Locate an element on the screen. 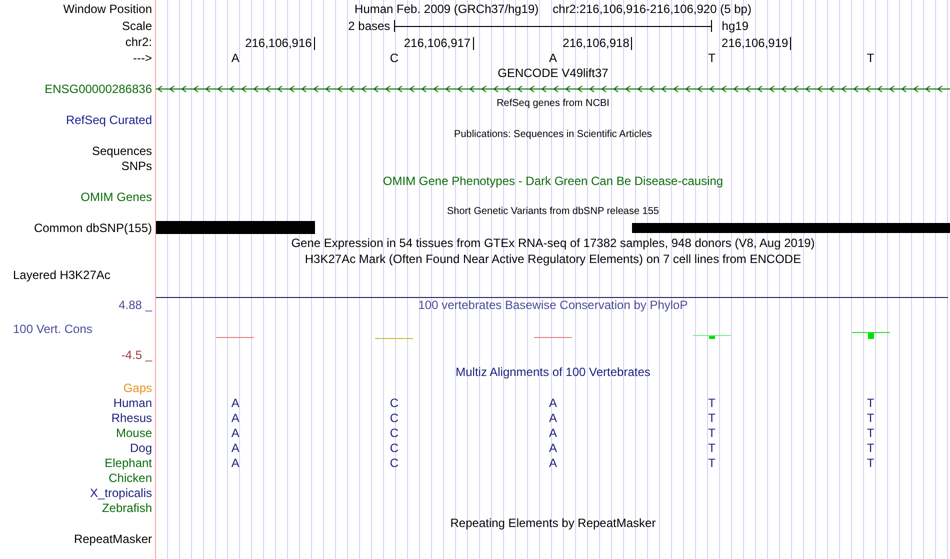 Image resolution: width=950 pixels, height=559 pixels. track-label: Mouse is located at coordinates (134, 432).